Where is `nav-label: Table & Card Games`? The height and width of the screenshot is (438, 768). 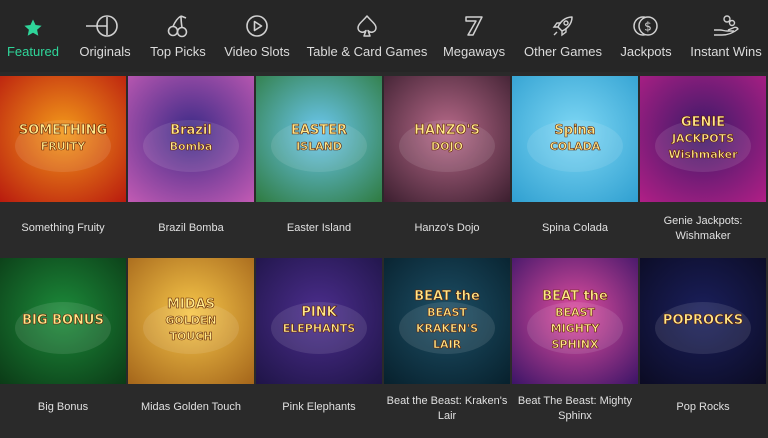
nav-label: Table & Card Games is located at coordinates (367, 51).